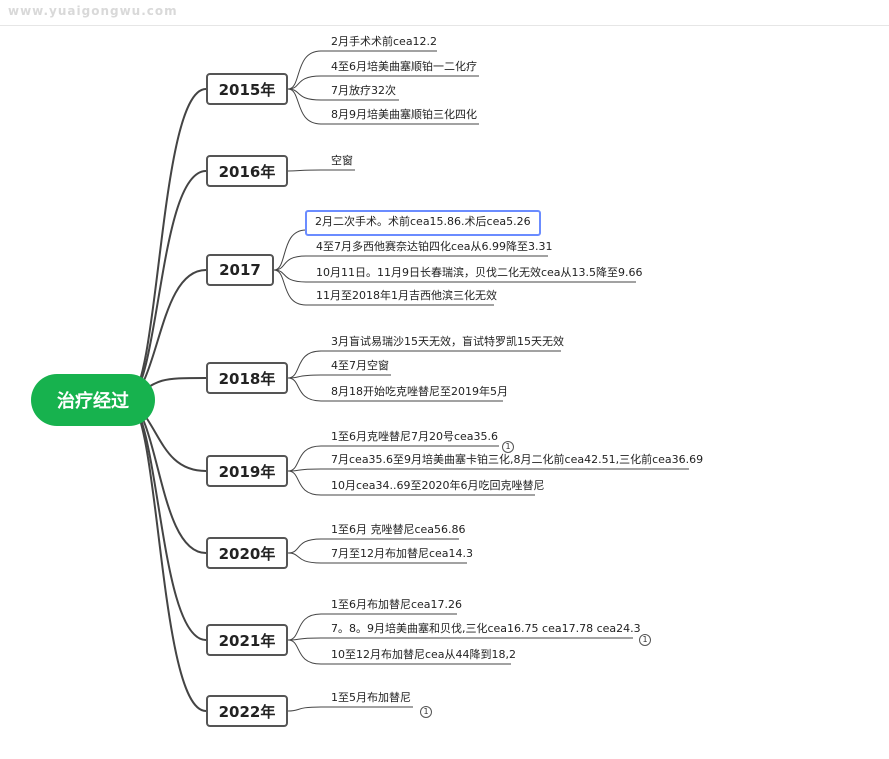 The image size is (889, 759). I want to click on year-topic: 2022年, so click(247, 711).